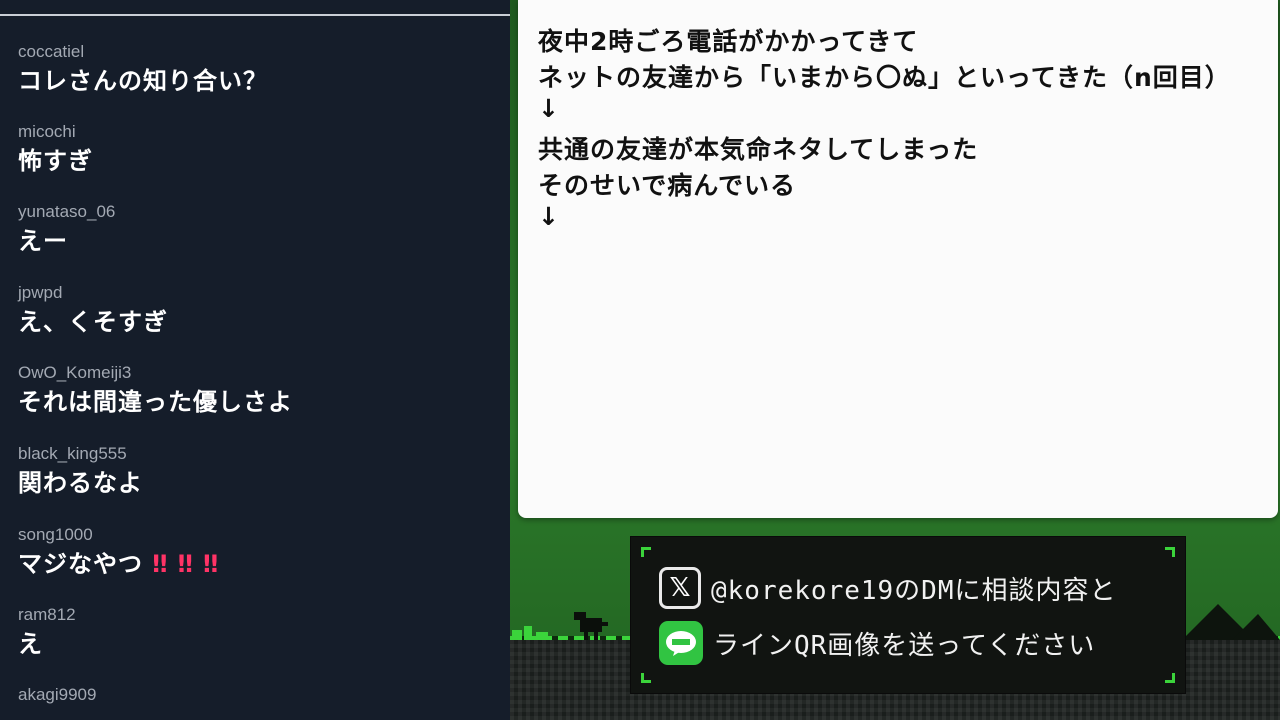 This screenshot has height=720, width=1280. I want to click on chat-text: 怖すぎ, so click(55, 161).